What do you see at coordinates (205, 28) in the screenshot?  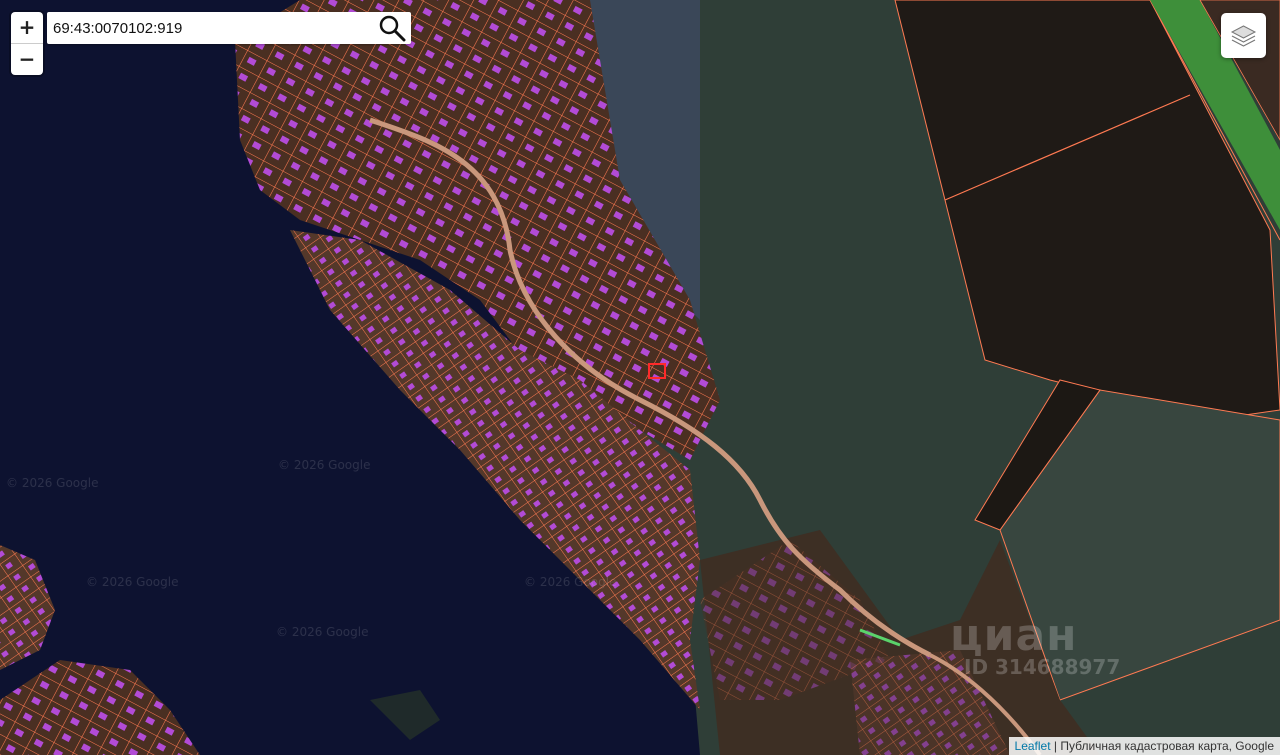 I see `cadastral-search-input` at bounding box center [205, 28].